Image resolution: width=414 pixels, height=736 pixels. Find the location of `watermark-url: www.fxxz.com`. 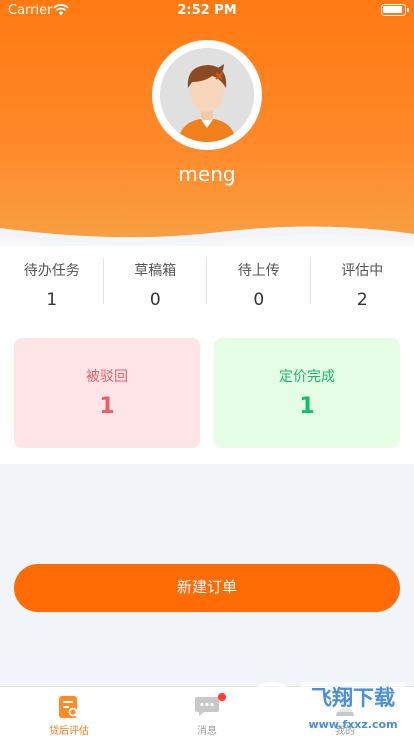

watermark-url: www.fxxz.com is located at coordinates (352, 724).